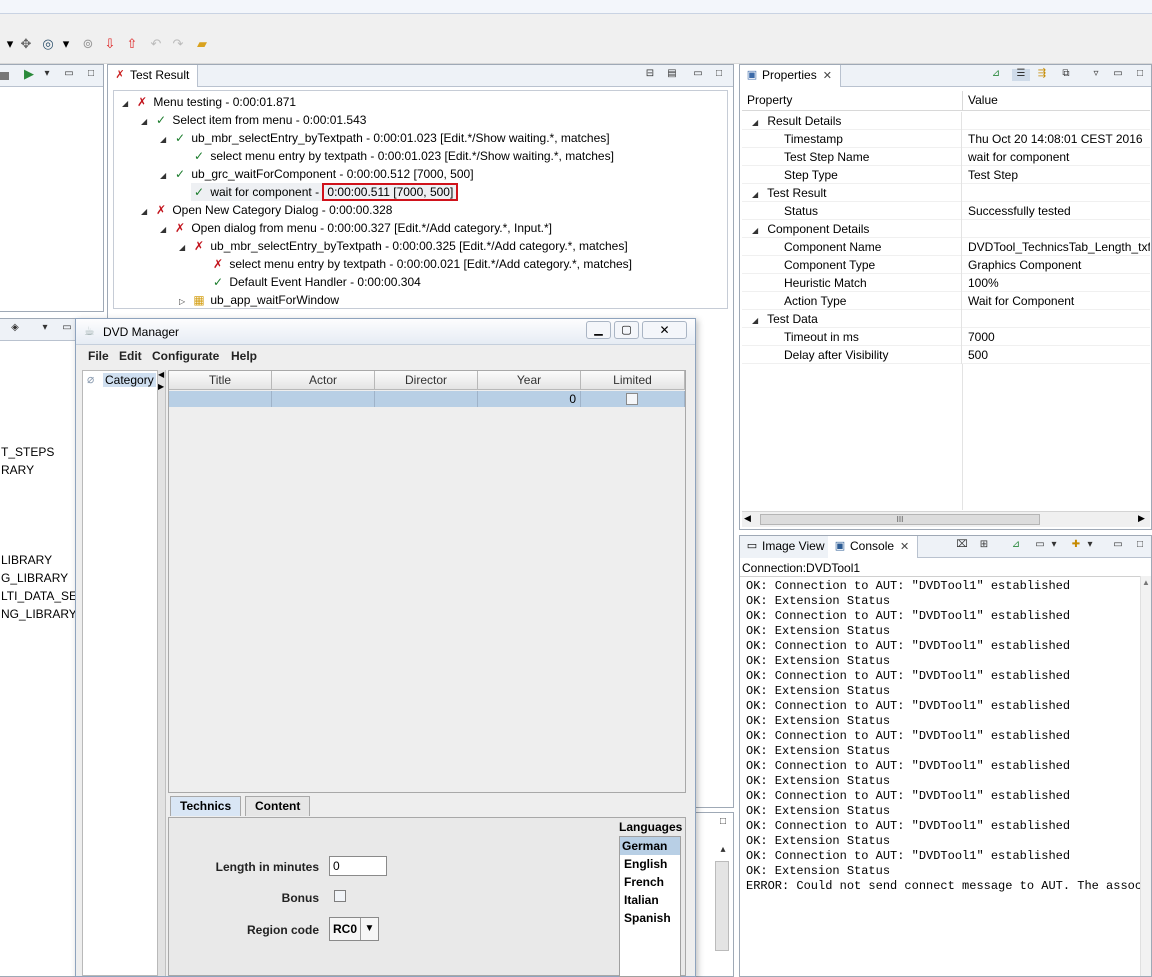  Describe the element at coordinates (946, 193) in the screenshot. I see `property-group-row: ◢ Test Result` at that location.